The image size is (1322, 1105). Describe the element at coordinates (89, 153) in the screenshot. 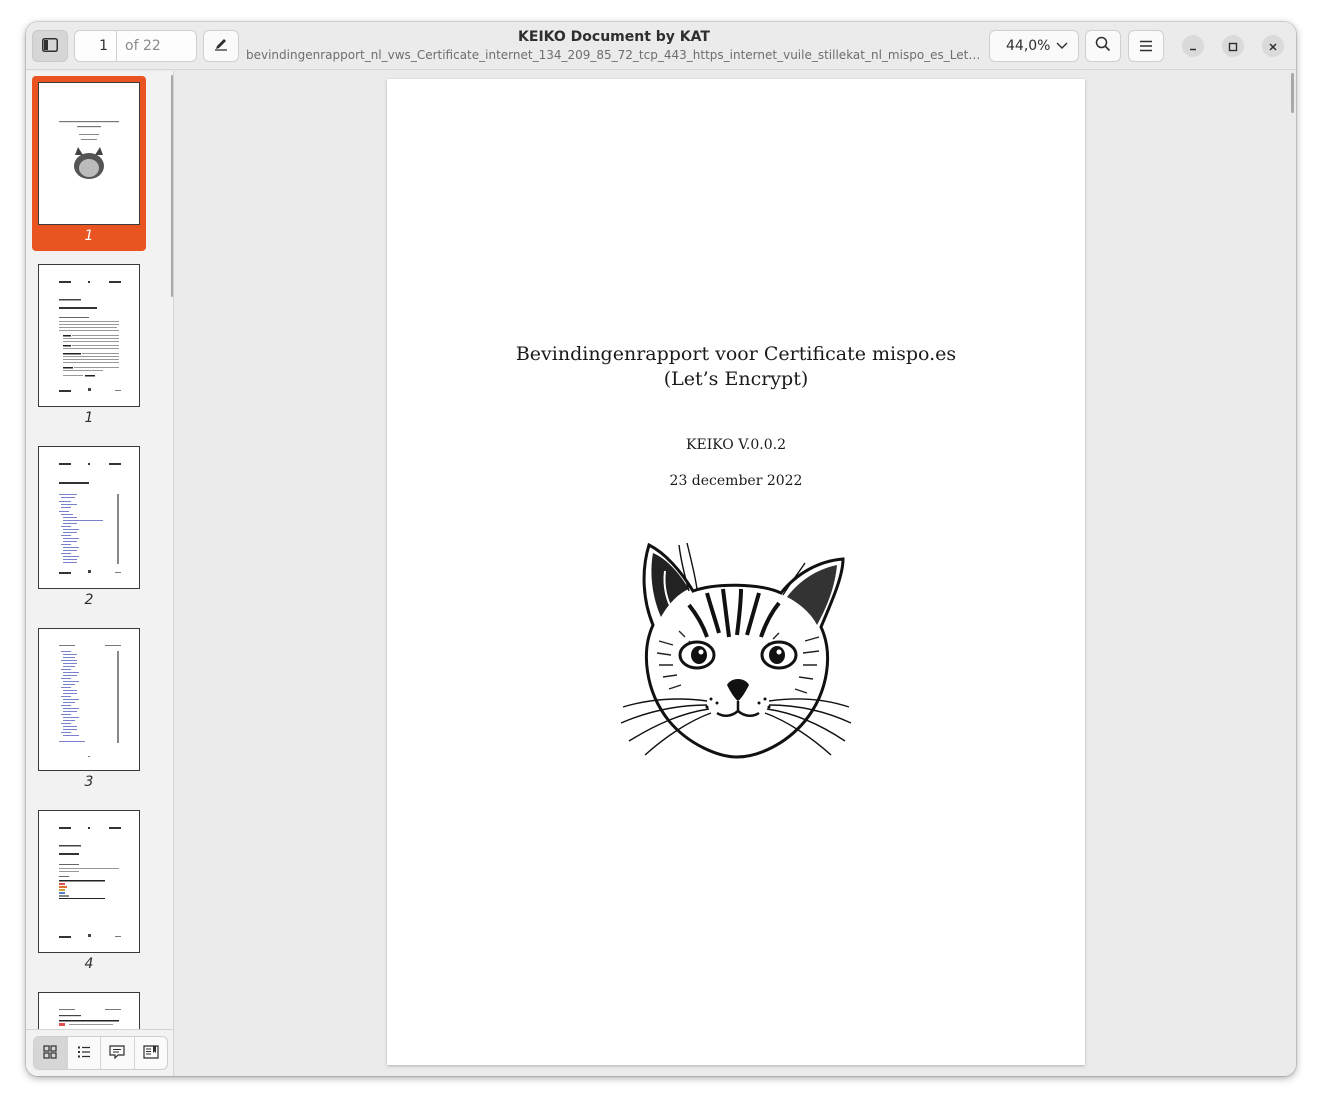

I see `thumbnail-preview-title-page` at that location.